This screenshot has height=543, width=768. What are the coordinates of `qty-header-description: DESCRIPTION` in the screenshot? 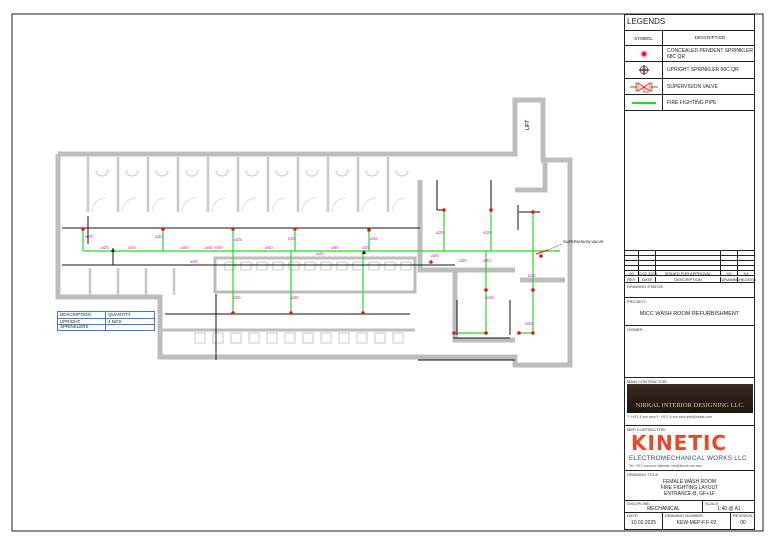 It's located at (82, 315).